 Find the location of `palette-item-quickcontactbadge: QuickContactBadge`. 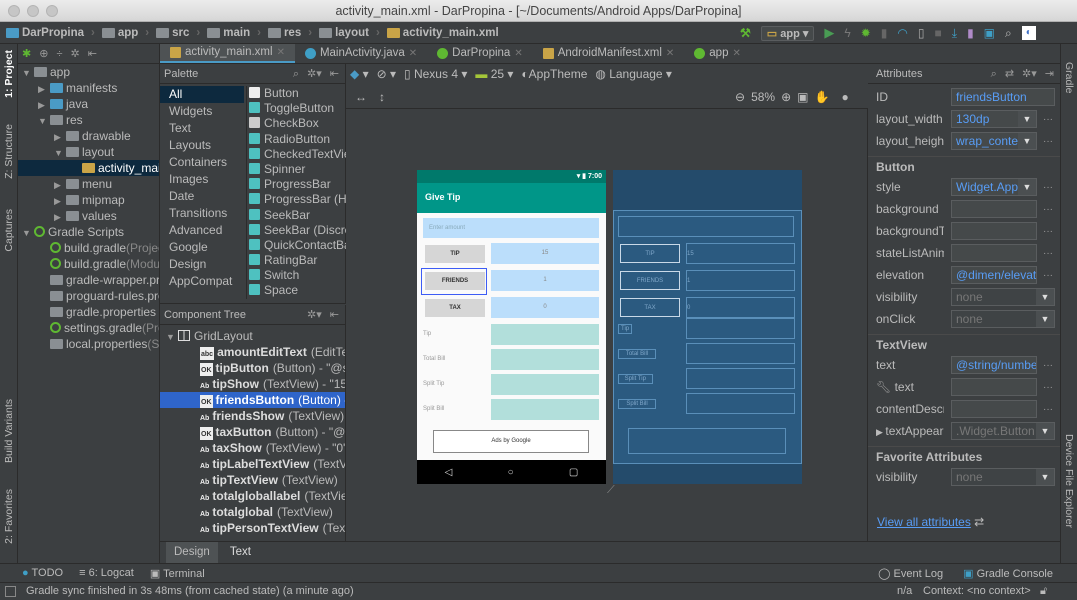

palette-item-quickcontactbadge: QuickContactBadge is located at coordinates (296, 245).